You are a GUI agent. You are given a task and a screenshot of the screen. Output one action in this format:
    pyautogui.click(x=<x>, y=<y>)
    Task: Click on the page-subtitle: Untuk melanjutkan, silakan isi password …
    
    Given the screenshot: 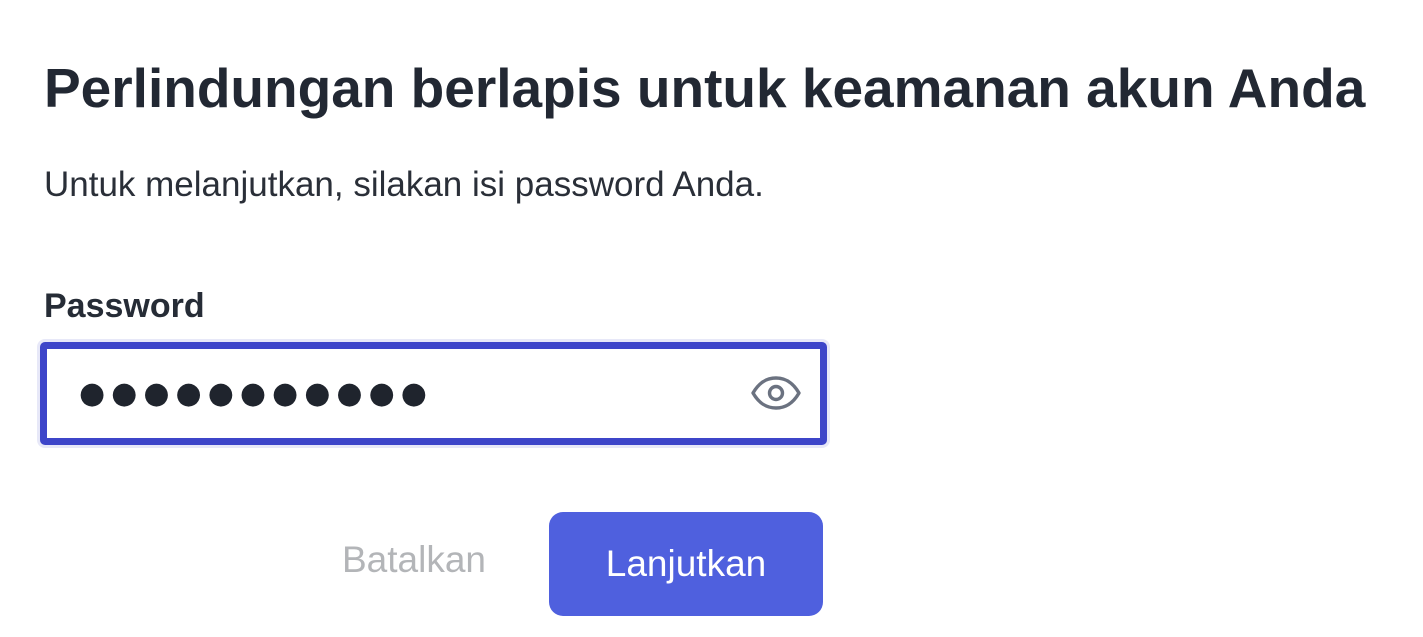 What is the action you would take?
    pyautogui.click(x=404, y=184)
    